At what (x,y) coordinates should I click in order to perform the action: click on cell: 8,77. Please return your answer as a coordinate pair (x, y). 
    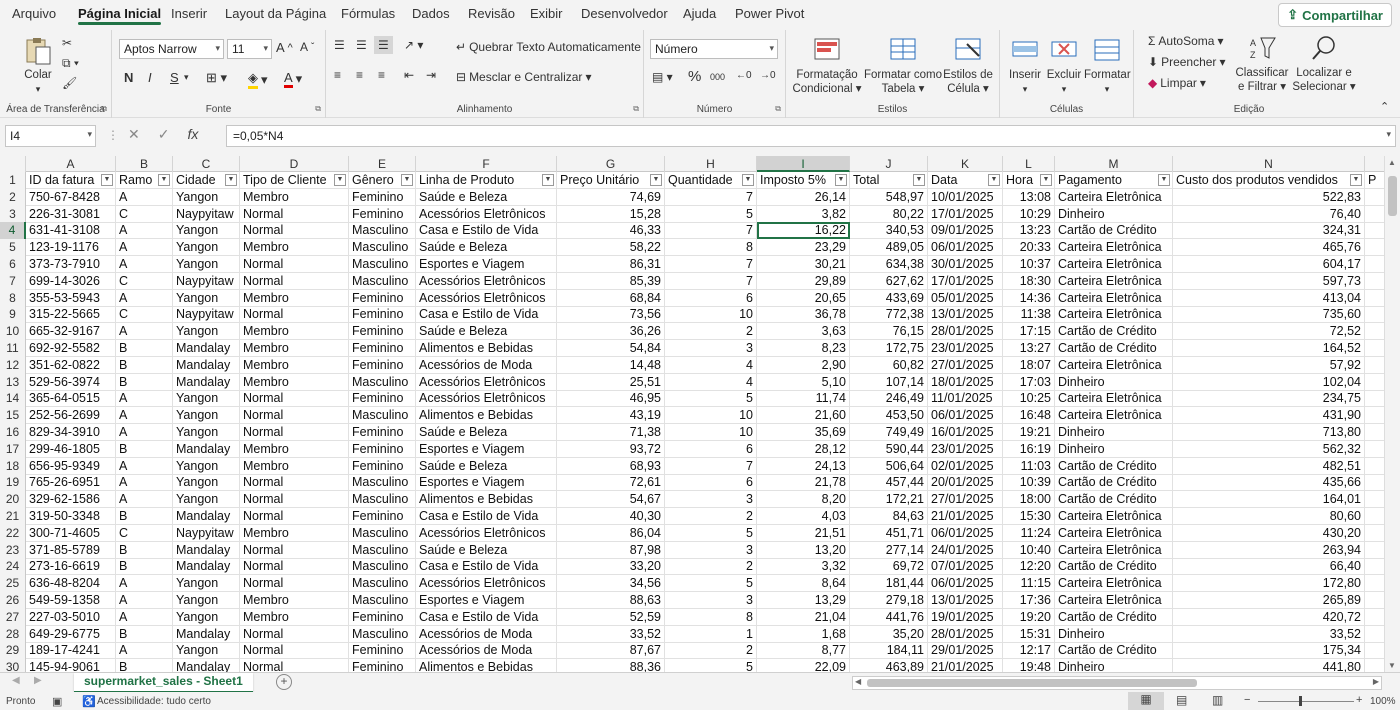
    Looking at the image, I should click on (803, 651).